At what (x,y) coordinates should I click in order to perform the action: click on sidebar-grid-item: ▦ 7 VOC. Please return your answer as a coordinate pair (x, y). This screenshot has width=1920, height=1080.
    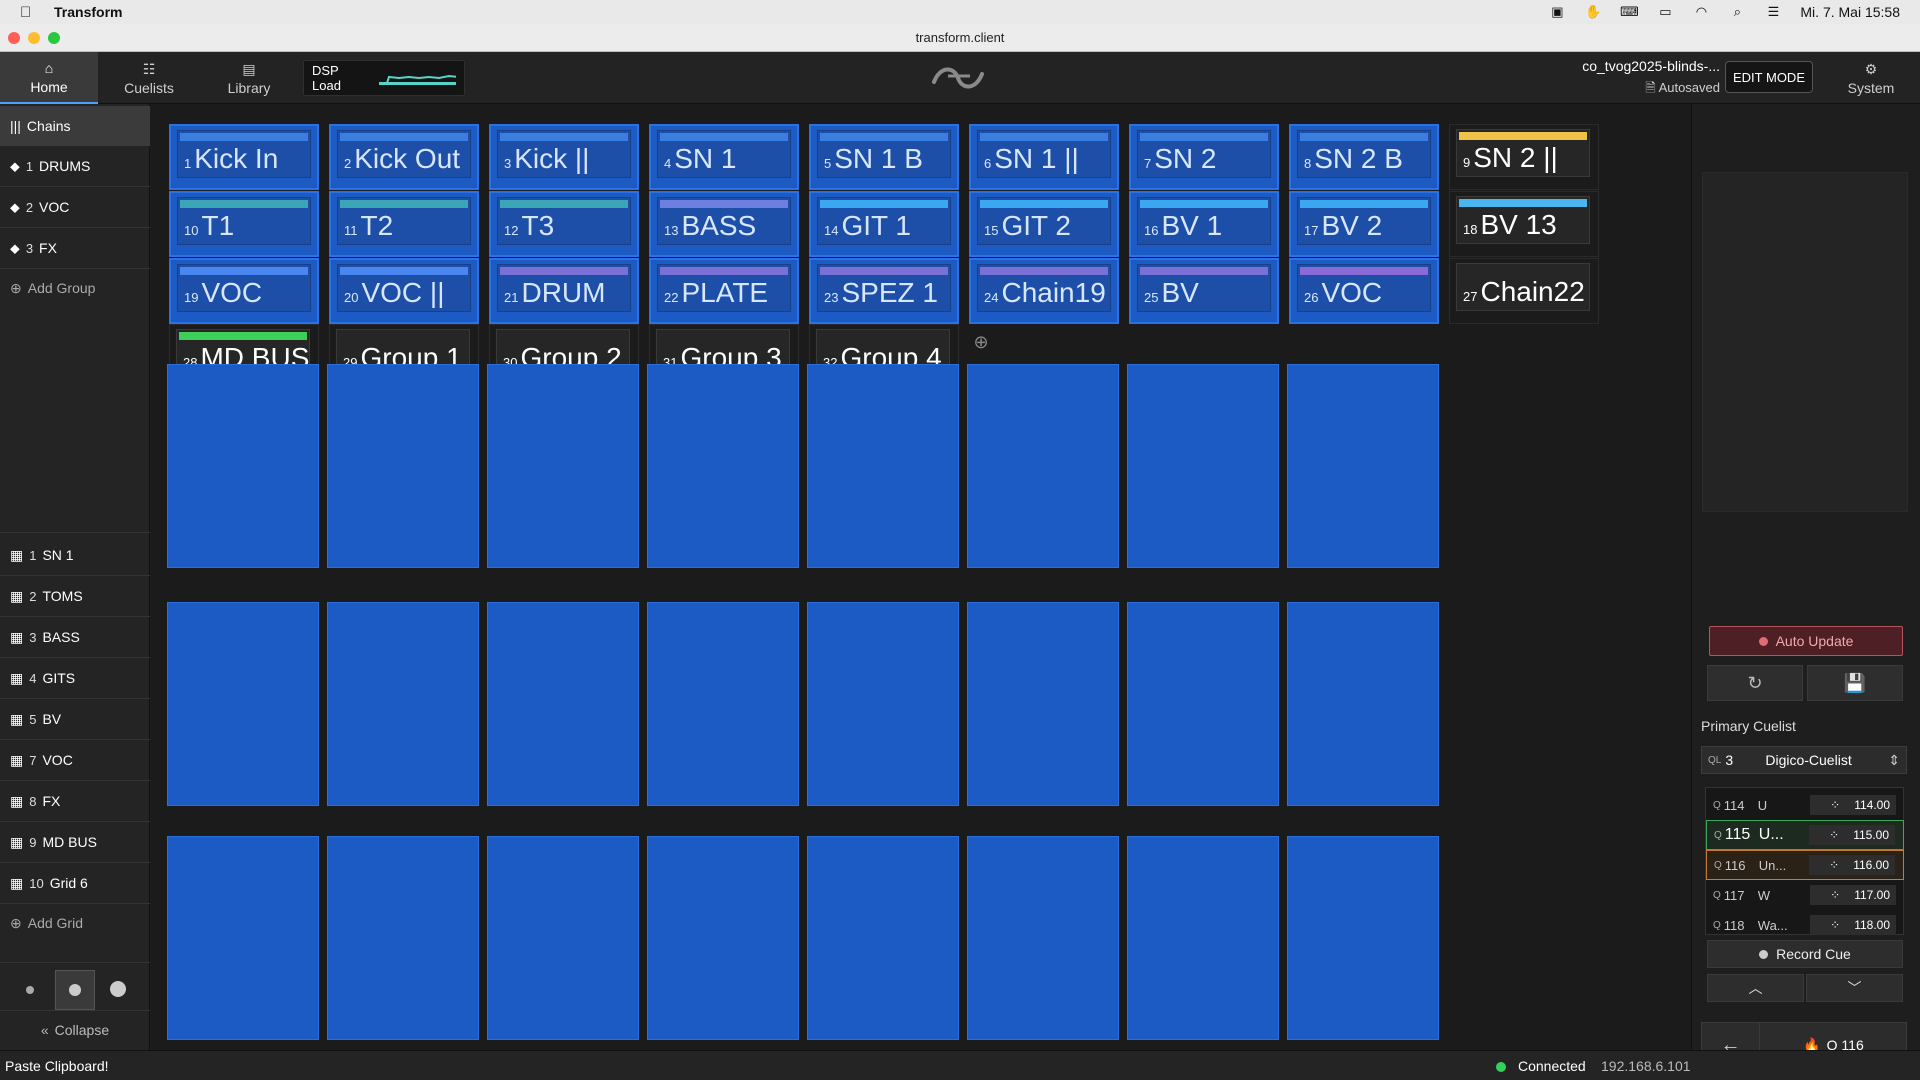
    Looking at the image, I should click on (75, 760).